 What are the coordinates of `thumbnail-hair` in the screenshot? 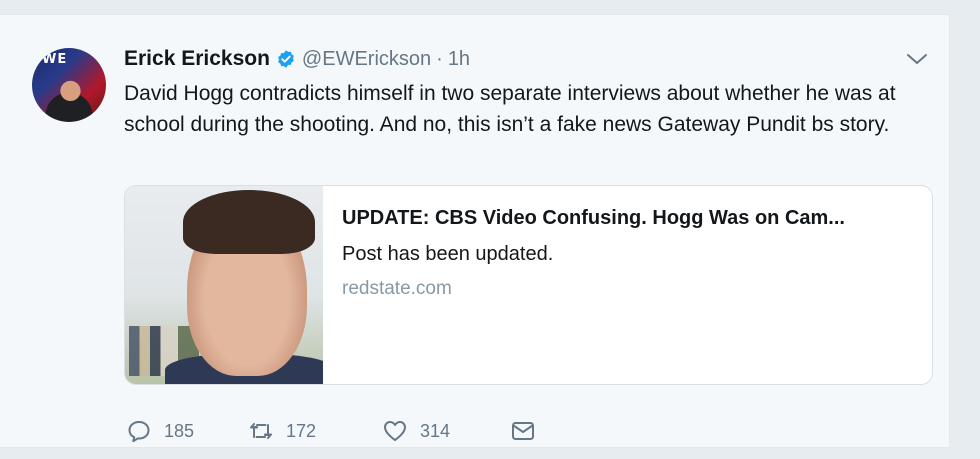 It's located at (249, 222).